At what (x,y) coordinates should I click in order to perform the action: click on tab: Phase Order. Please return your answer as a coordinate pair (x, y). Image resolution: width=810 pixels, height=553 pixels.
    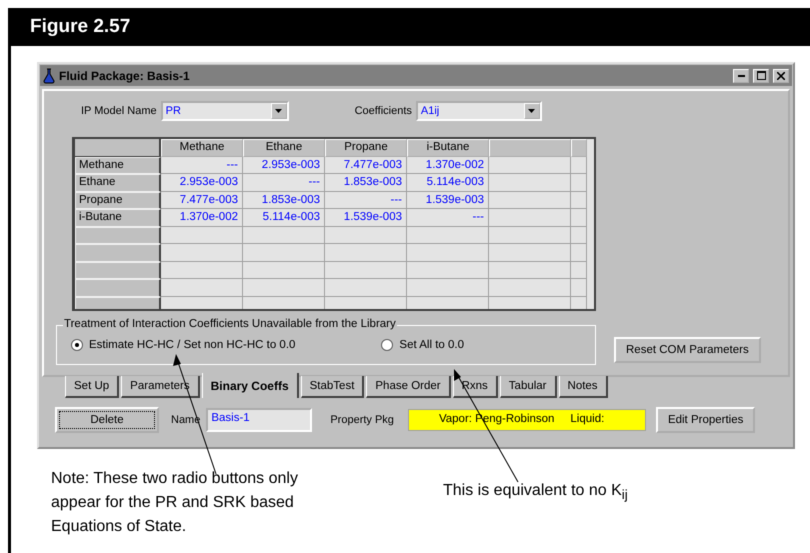
    Looking at the image, I should click on (408, 387).